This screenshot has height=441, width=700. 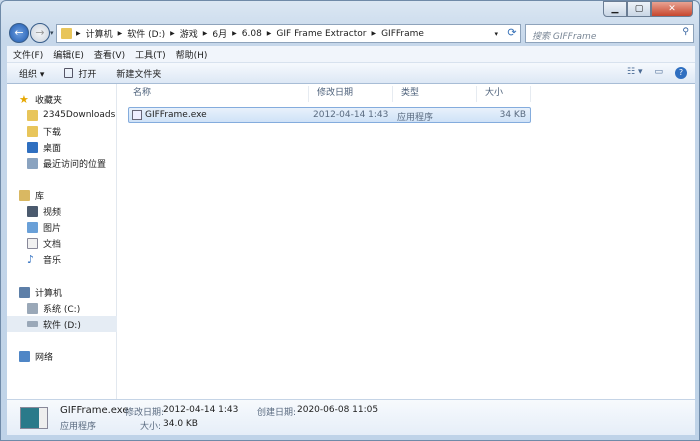 What do you see at coordinates (68, 356) in the screenshot?
I see `sidebar-network: 网络` at bounding box center [68, 356].